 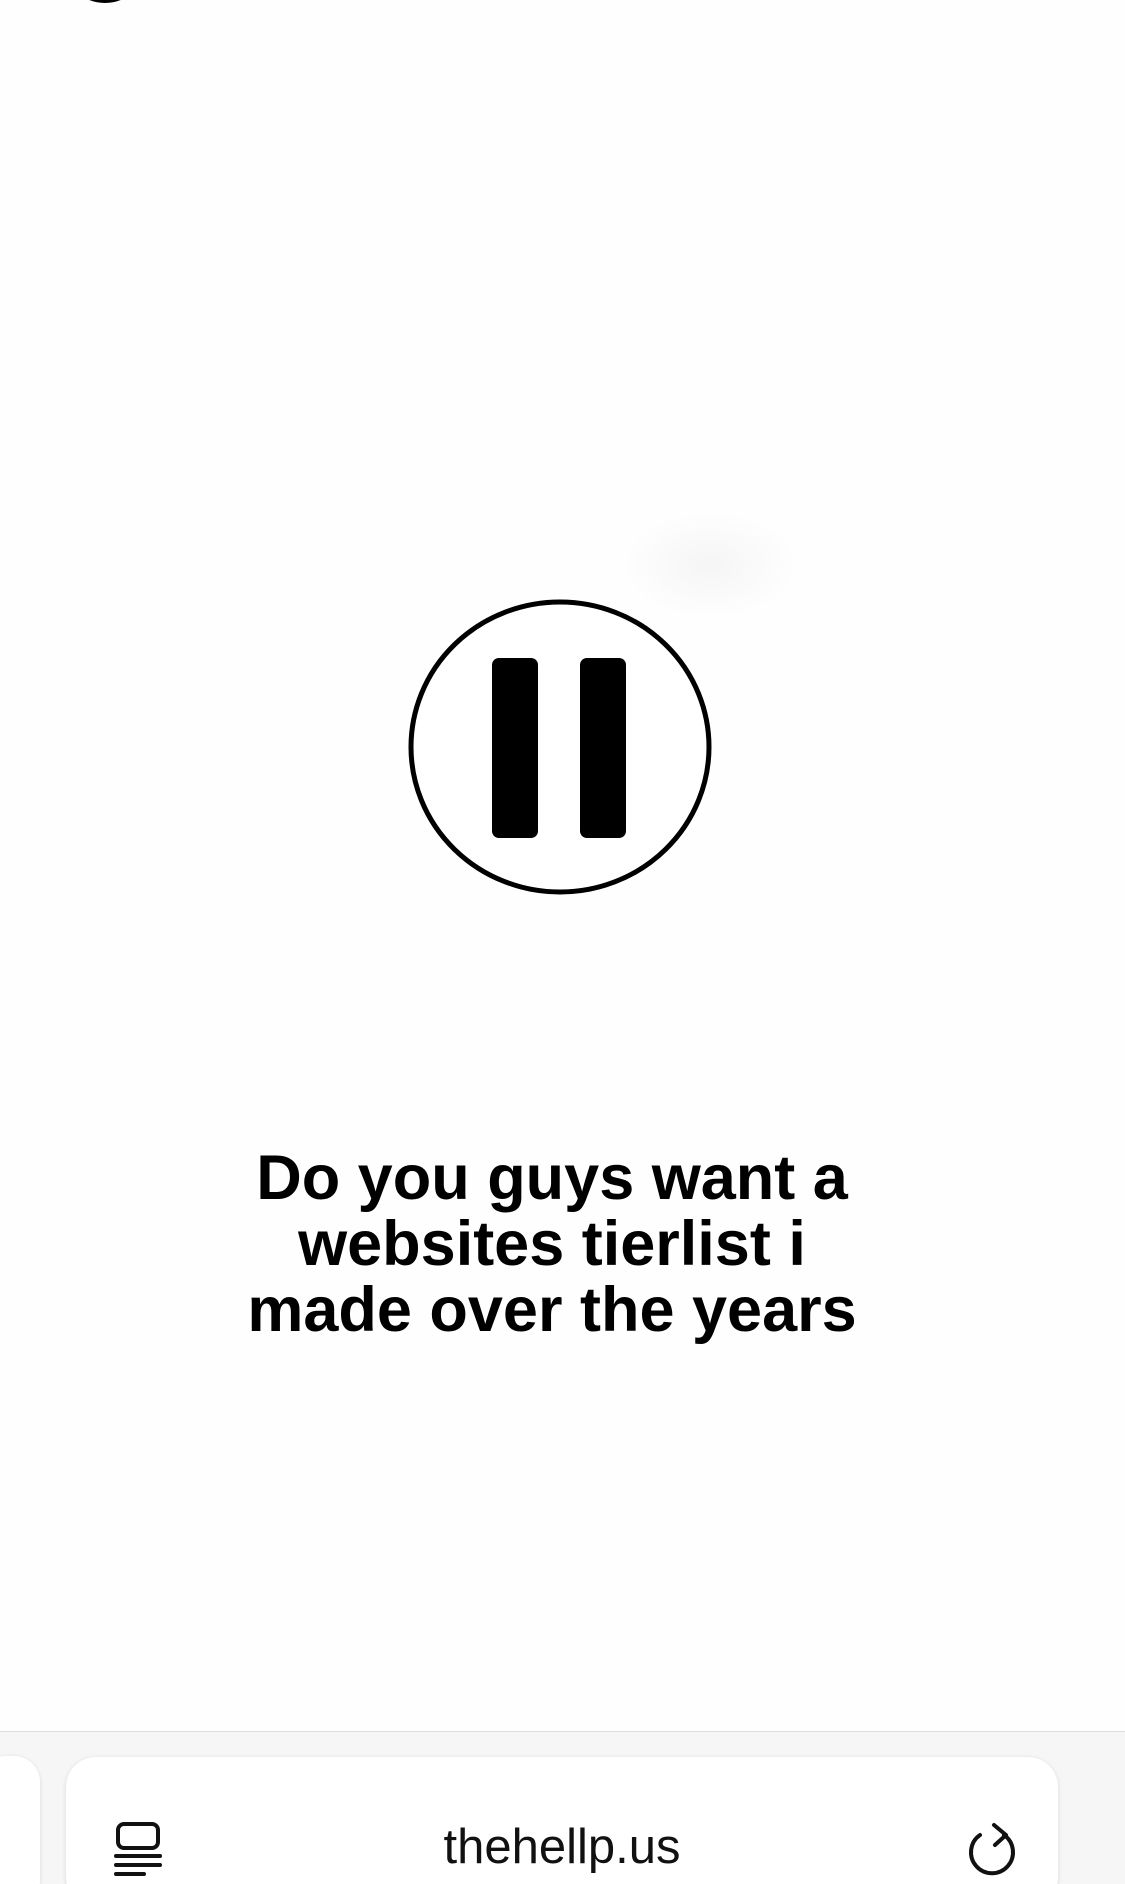 I want to click on caption-line: websites tierlist i, so click(x=552, y=1244).